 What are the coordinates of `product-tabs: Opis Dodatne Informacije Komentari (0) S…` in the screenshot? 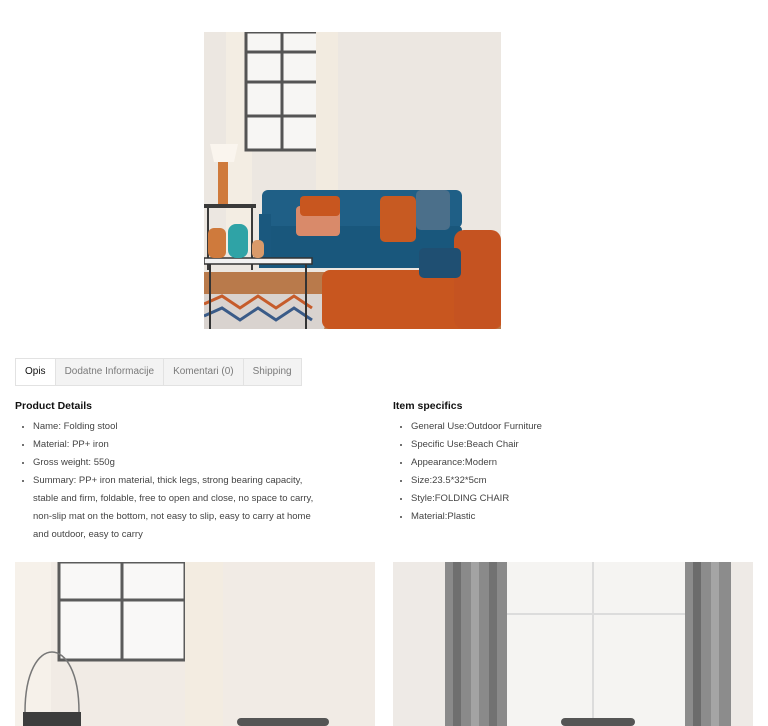 It's located at (158, 372).